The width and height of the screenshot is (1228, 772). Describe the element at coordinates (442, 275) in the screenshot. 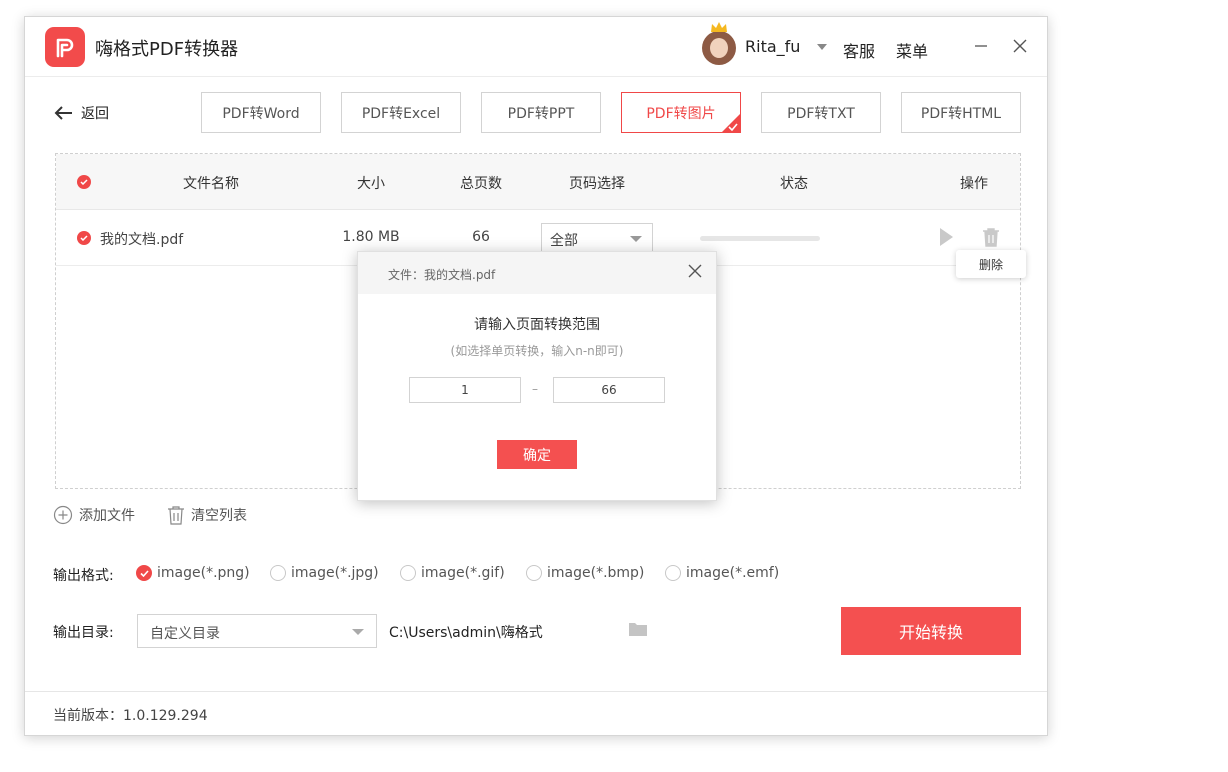

I see `dialog-title: 文件：我的文档.pdf` at that location.